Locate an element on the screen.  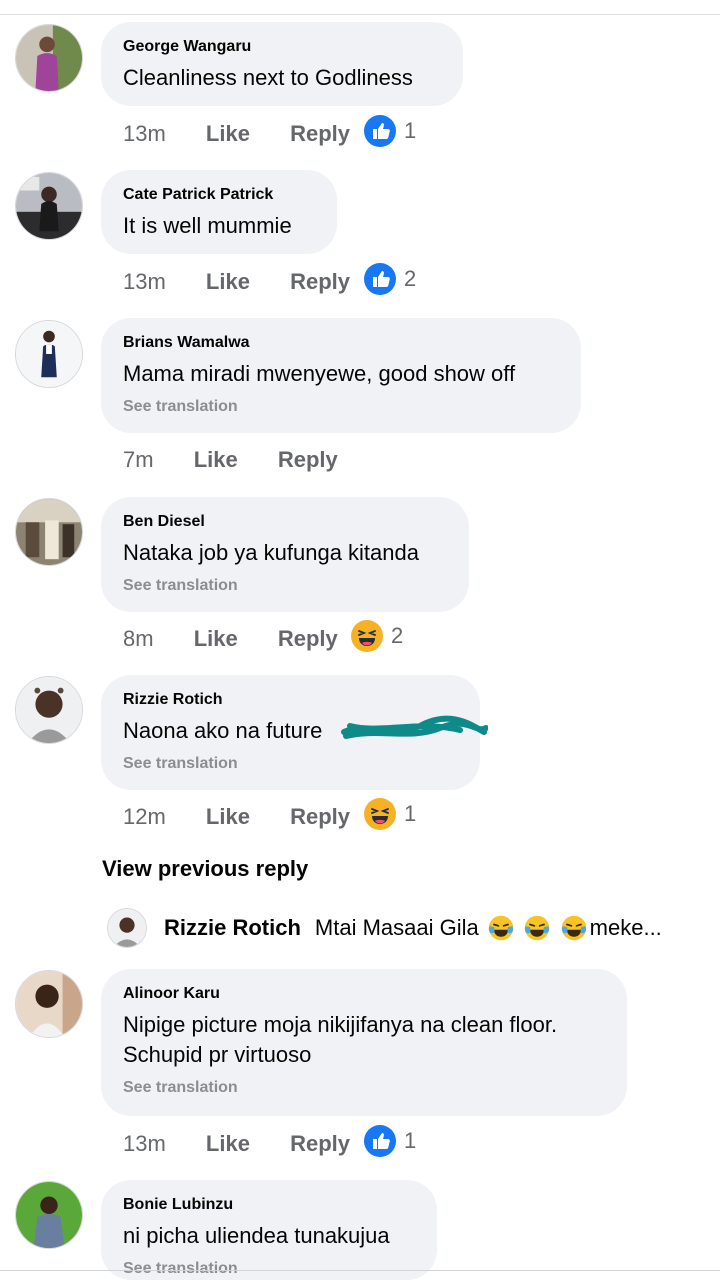
comment-text: ni picha uliendea tunakujua is located at coordinates (256, 1235).